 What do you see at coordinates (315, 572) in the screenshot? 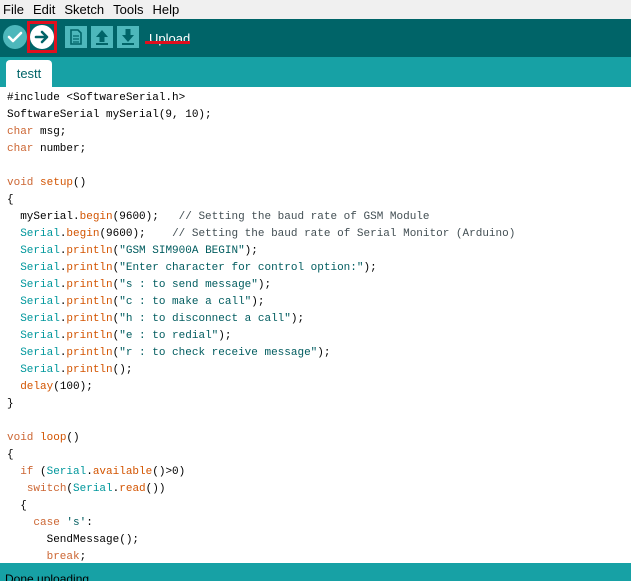
I see `status-bar: Done uploading.` at bounding box center [315, 572].